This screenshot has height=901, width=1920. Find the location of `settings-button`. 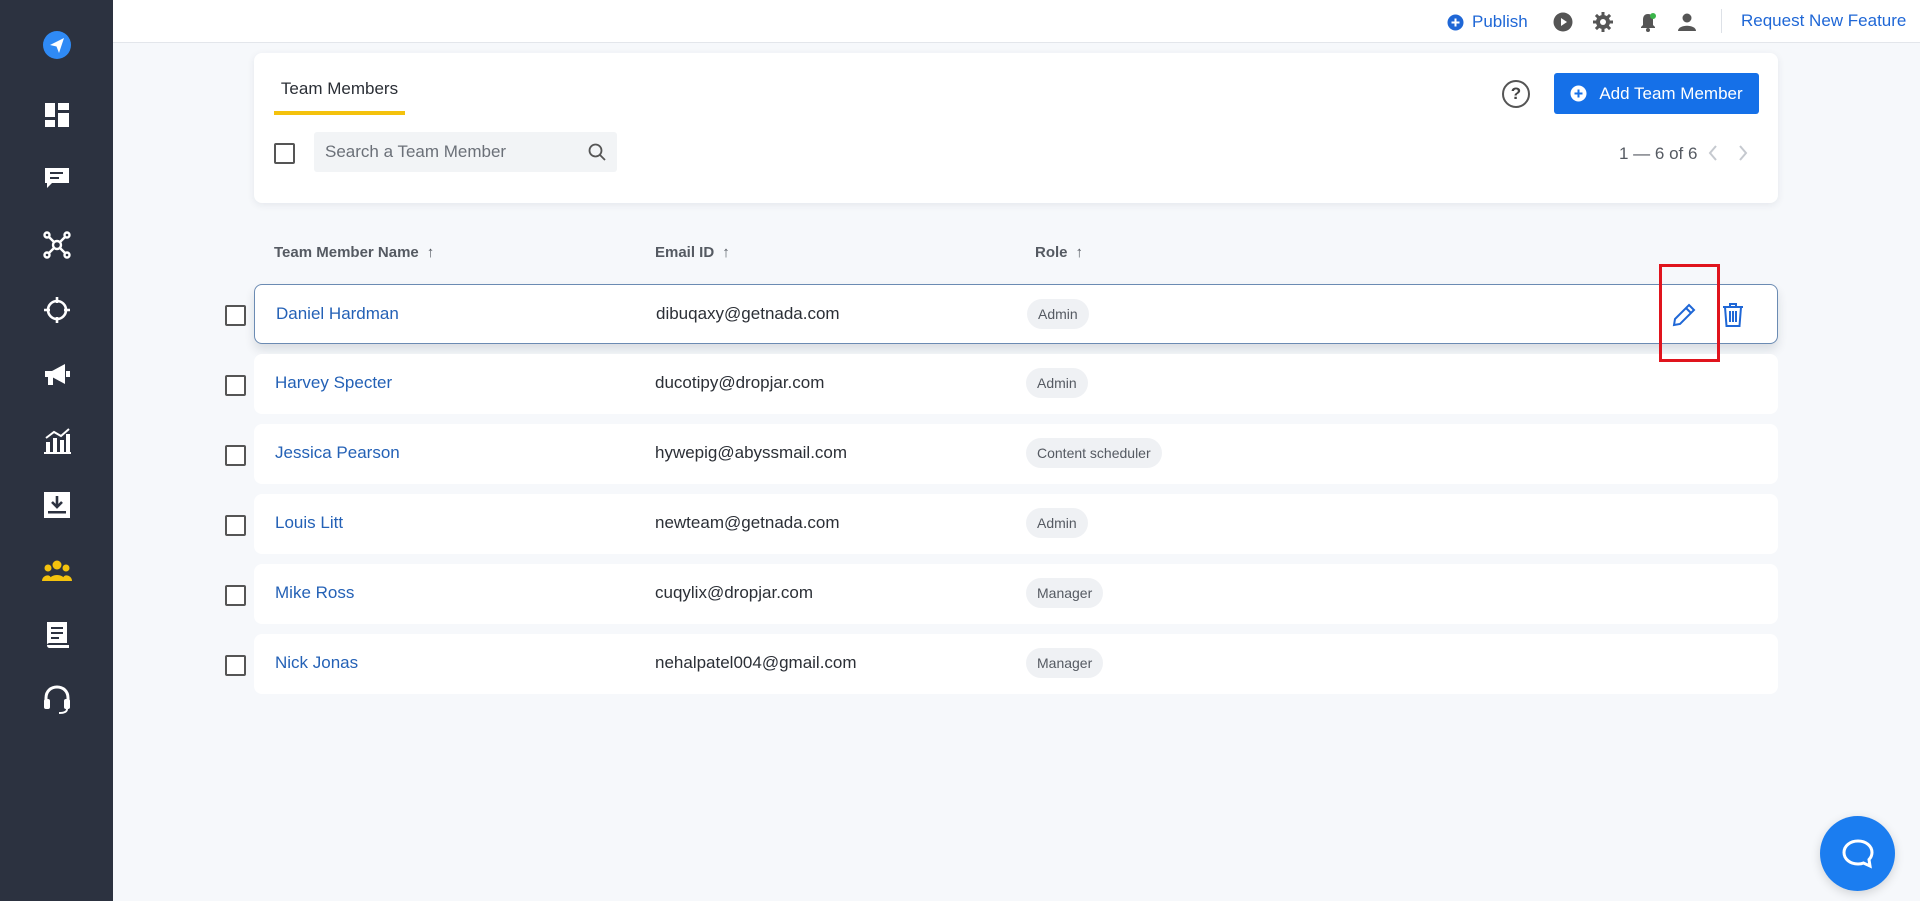

settings-button is located at coordinates (1603, 22).